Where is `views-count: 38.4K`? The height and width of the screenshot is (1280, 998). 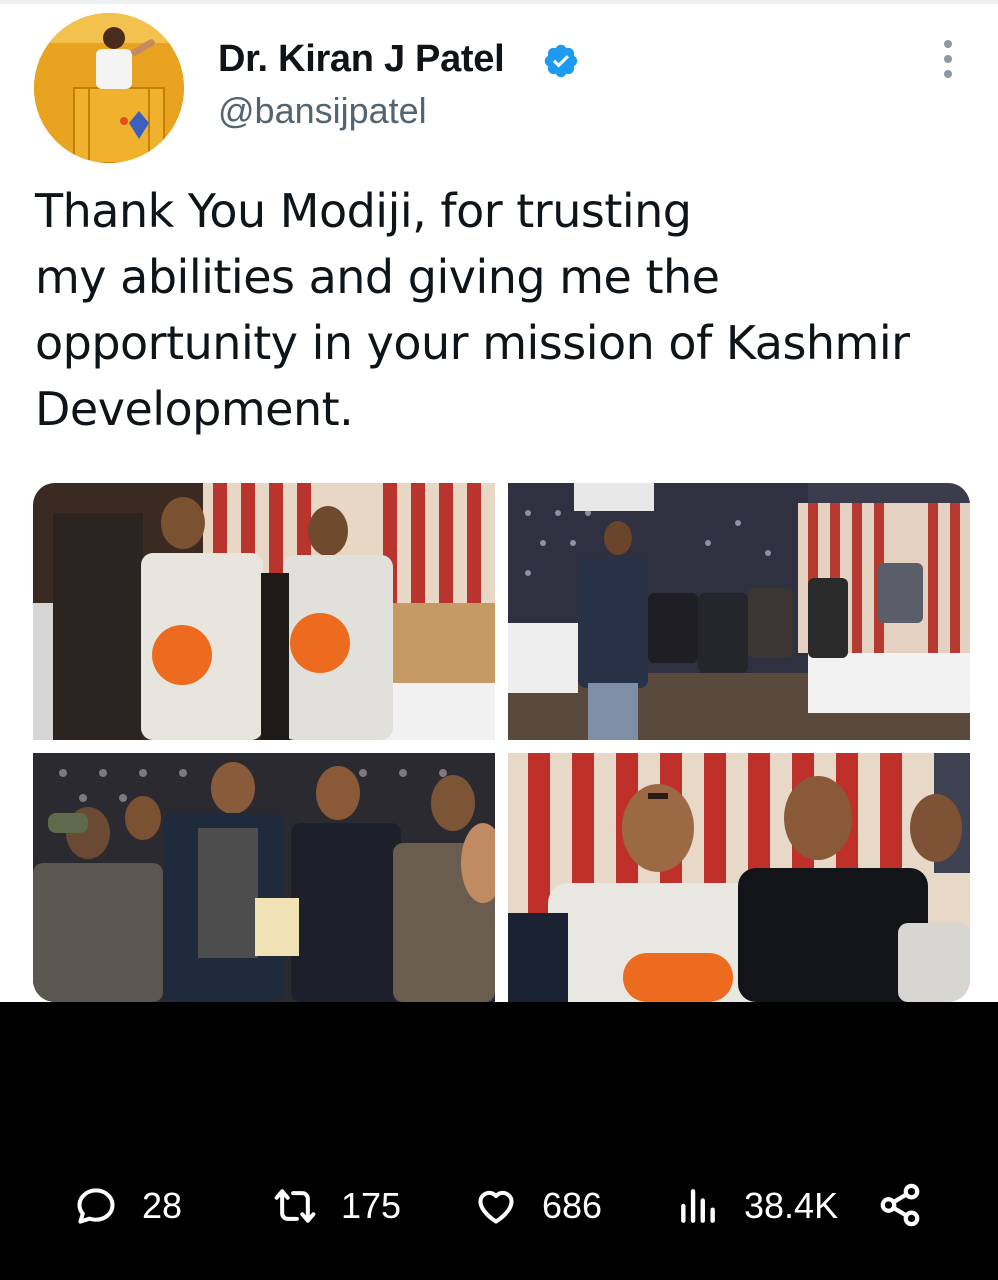
views-count: 38.4K is located at coordinates (791, 1205).